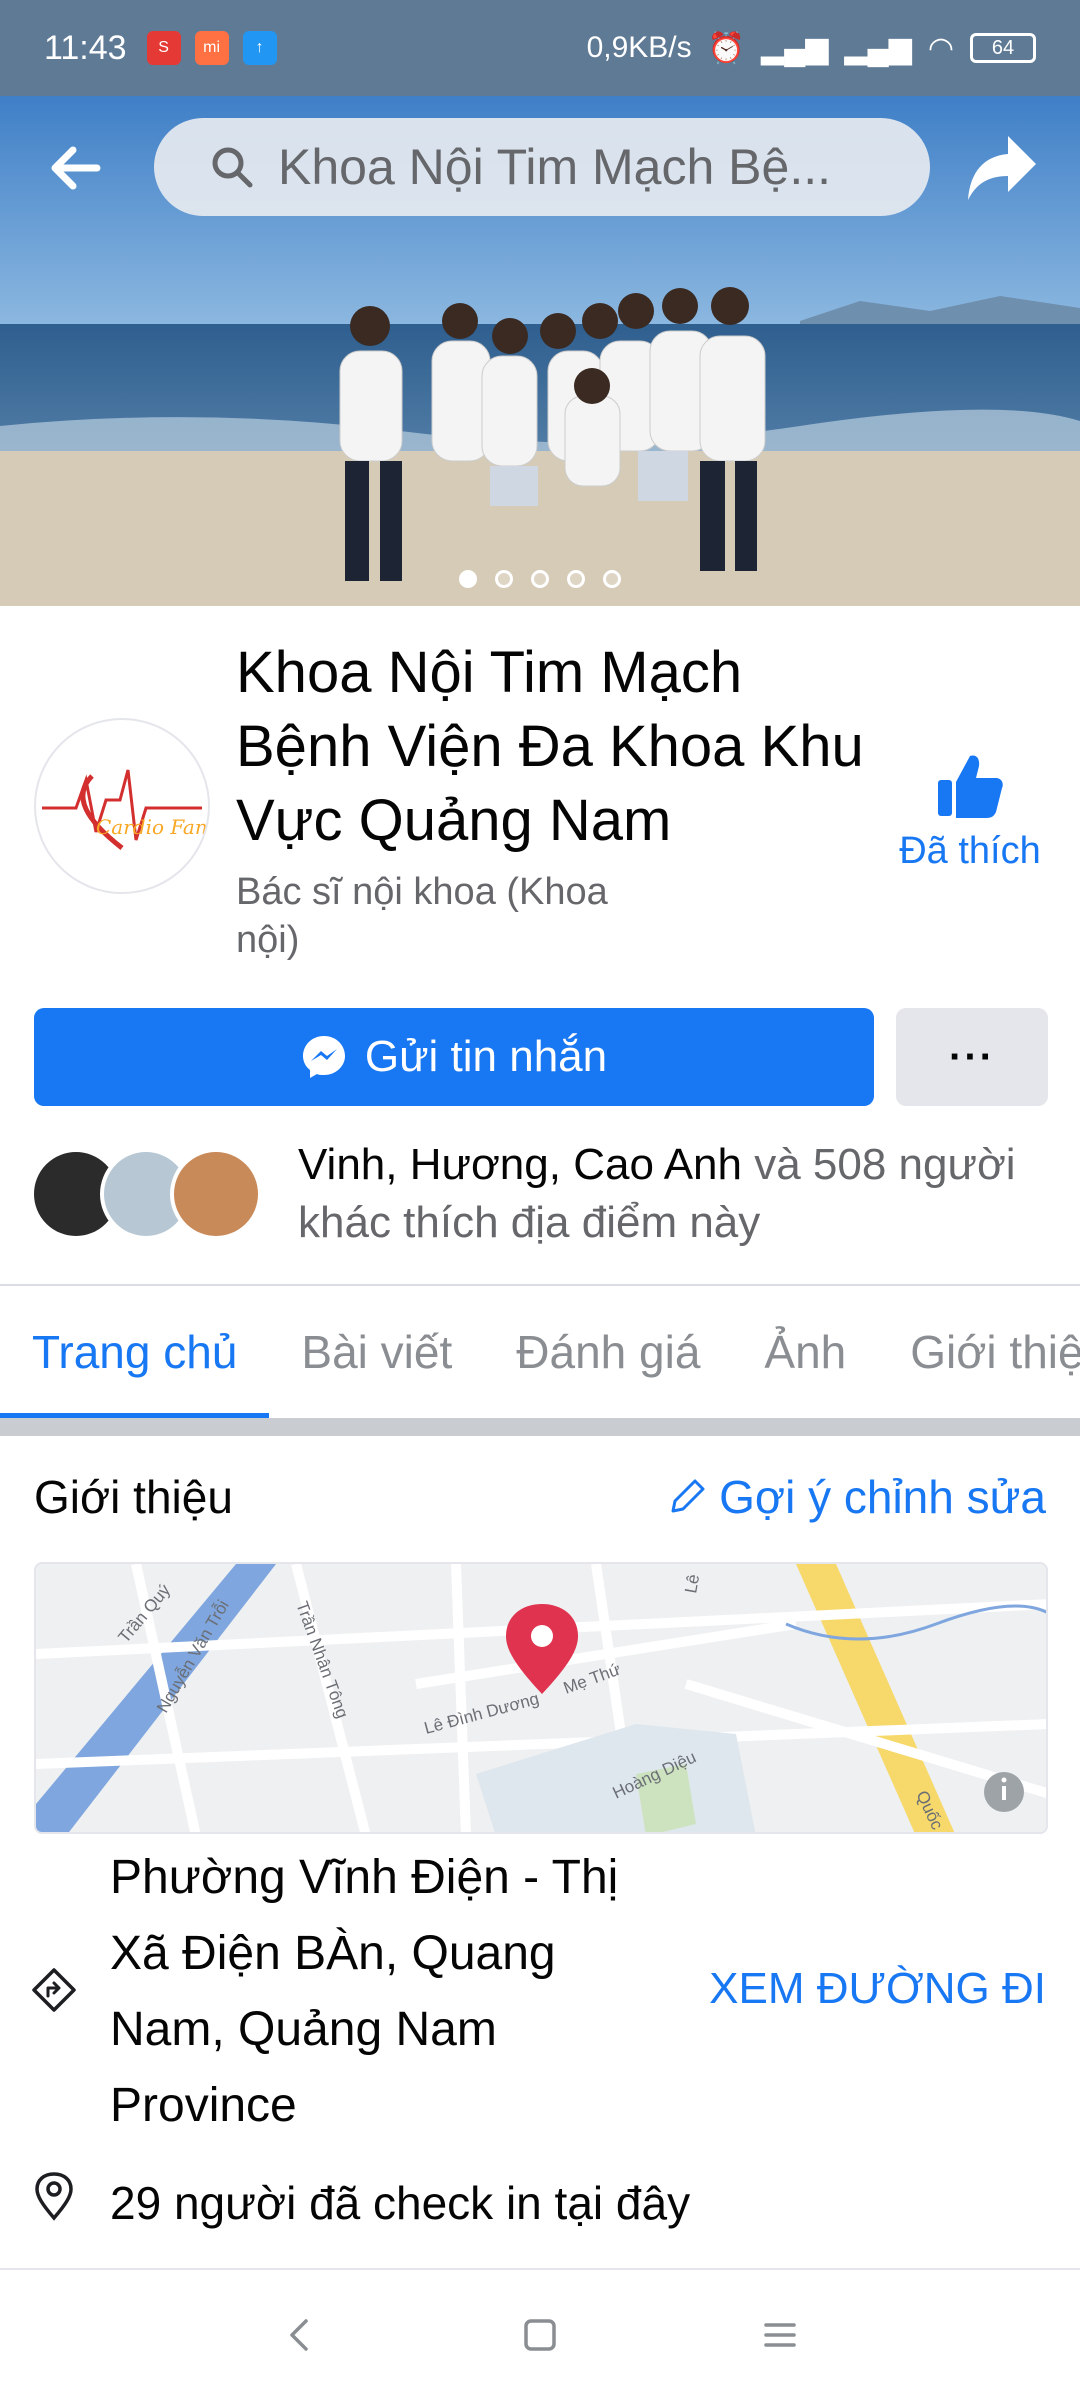 The width and height of the screenshot is (1080, 2400). Describe the element at coordinates (970, 786) in the screenshot. I see `thumbs-up-icon` at that location.